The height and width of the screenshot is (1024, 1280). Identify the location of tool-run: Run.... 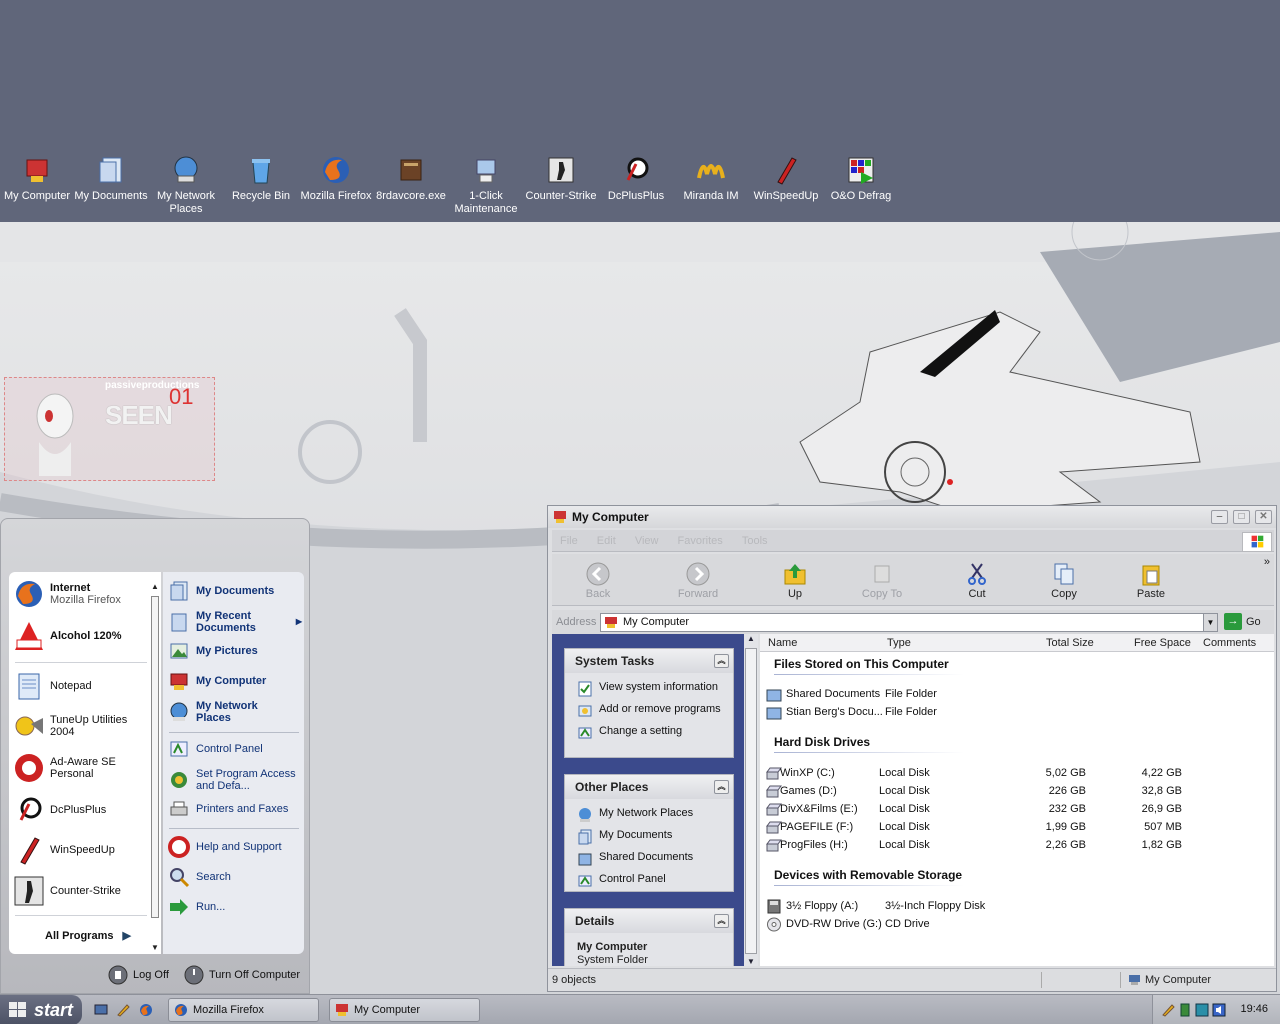
(196, 907).